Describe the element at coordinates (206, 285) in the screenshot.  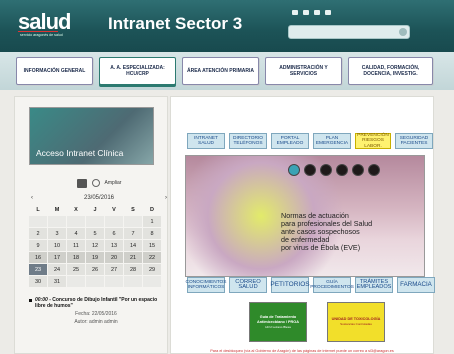
I see `conocimientos-button: CONOCIMIENTOS INFORMÁTICOS` at that location.